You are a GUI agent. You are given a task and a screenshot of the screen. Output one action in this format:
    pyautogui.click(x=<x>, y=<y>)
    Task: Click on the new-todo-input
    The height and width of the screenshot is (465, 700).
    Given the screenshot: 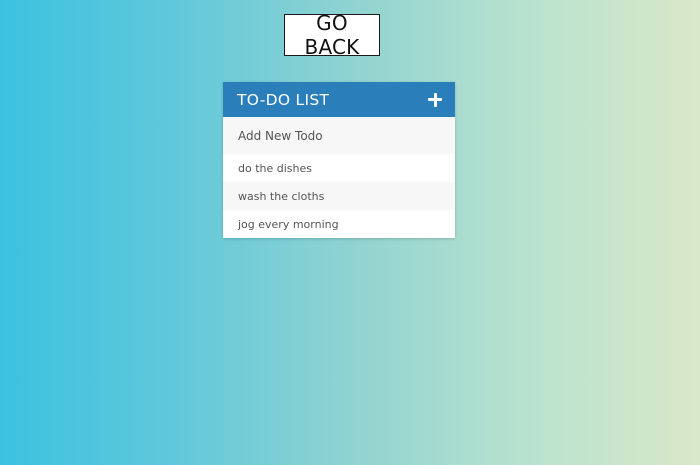 What is the action you would take?
    pyautogui.click(x=338, y=135)
    